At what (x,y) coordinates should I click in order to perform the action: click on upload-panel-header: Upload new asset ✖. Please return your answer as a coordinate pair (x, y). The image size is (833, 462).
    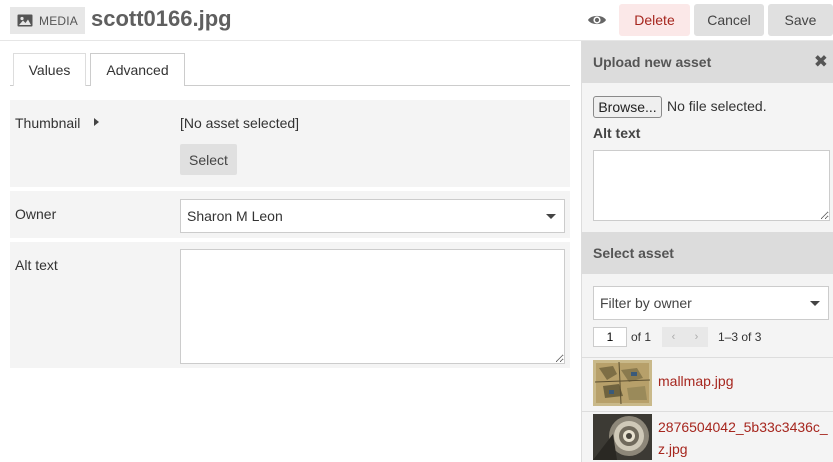
    Looking at the image, I should click on (707, 62).